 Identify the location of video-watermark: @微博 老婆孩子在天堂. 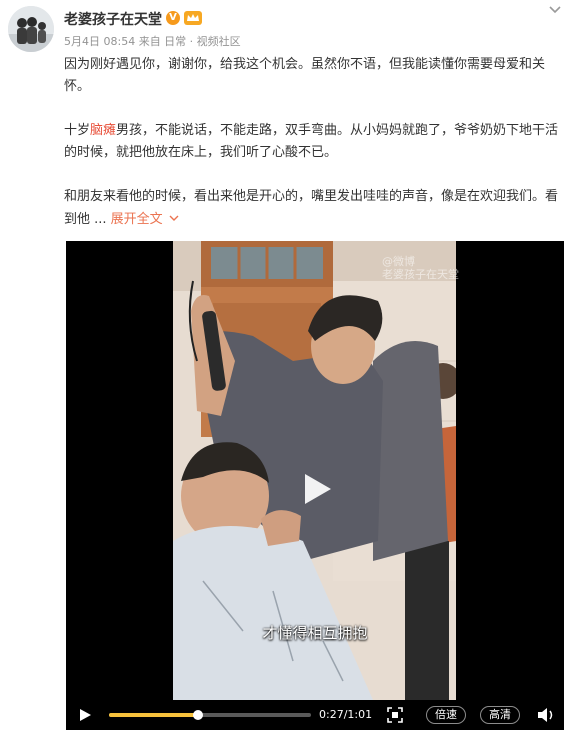
(420, 268).